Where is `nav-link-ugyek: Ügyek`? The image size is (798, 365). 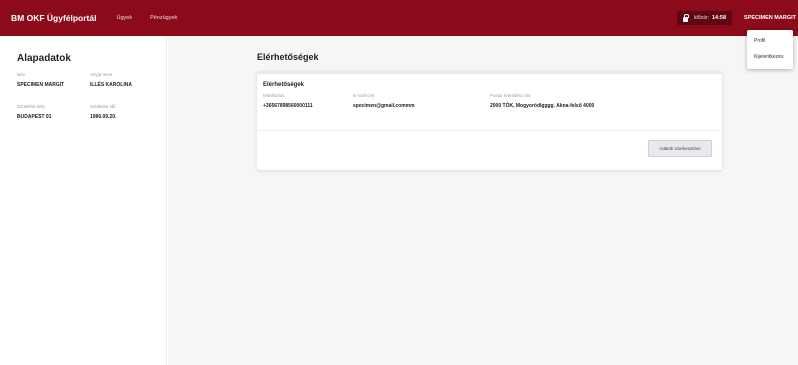 nav-link-ugyek: Ügyek is located at coordinates (124, 18).